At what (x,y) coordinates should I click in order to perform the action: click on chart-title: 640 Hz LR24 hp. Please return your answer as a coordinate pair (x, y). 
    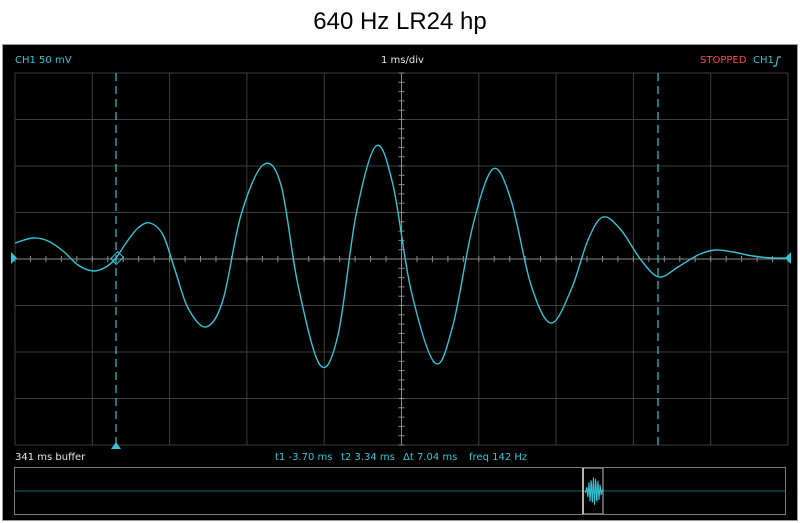
    Looking at the image, I should click on (400, 21).